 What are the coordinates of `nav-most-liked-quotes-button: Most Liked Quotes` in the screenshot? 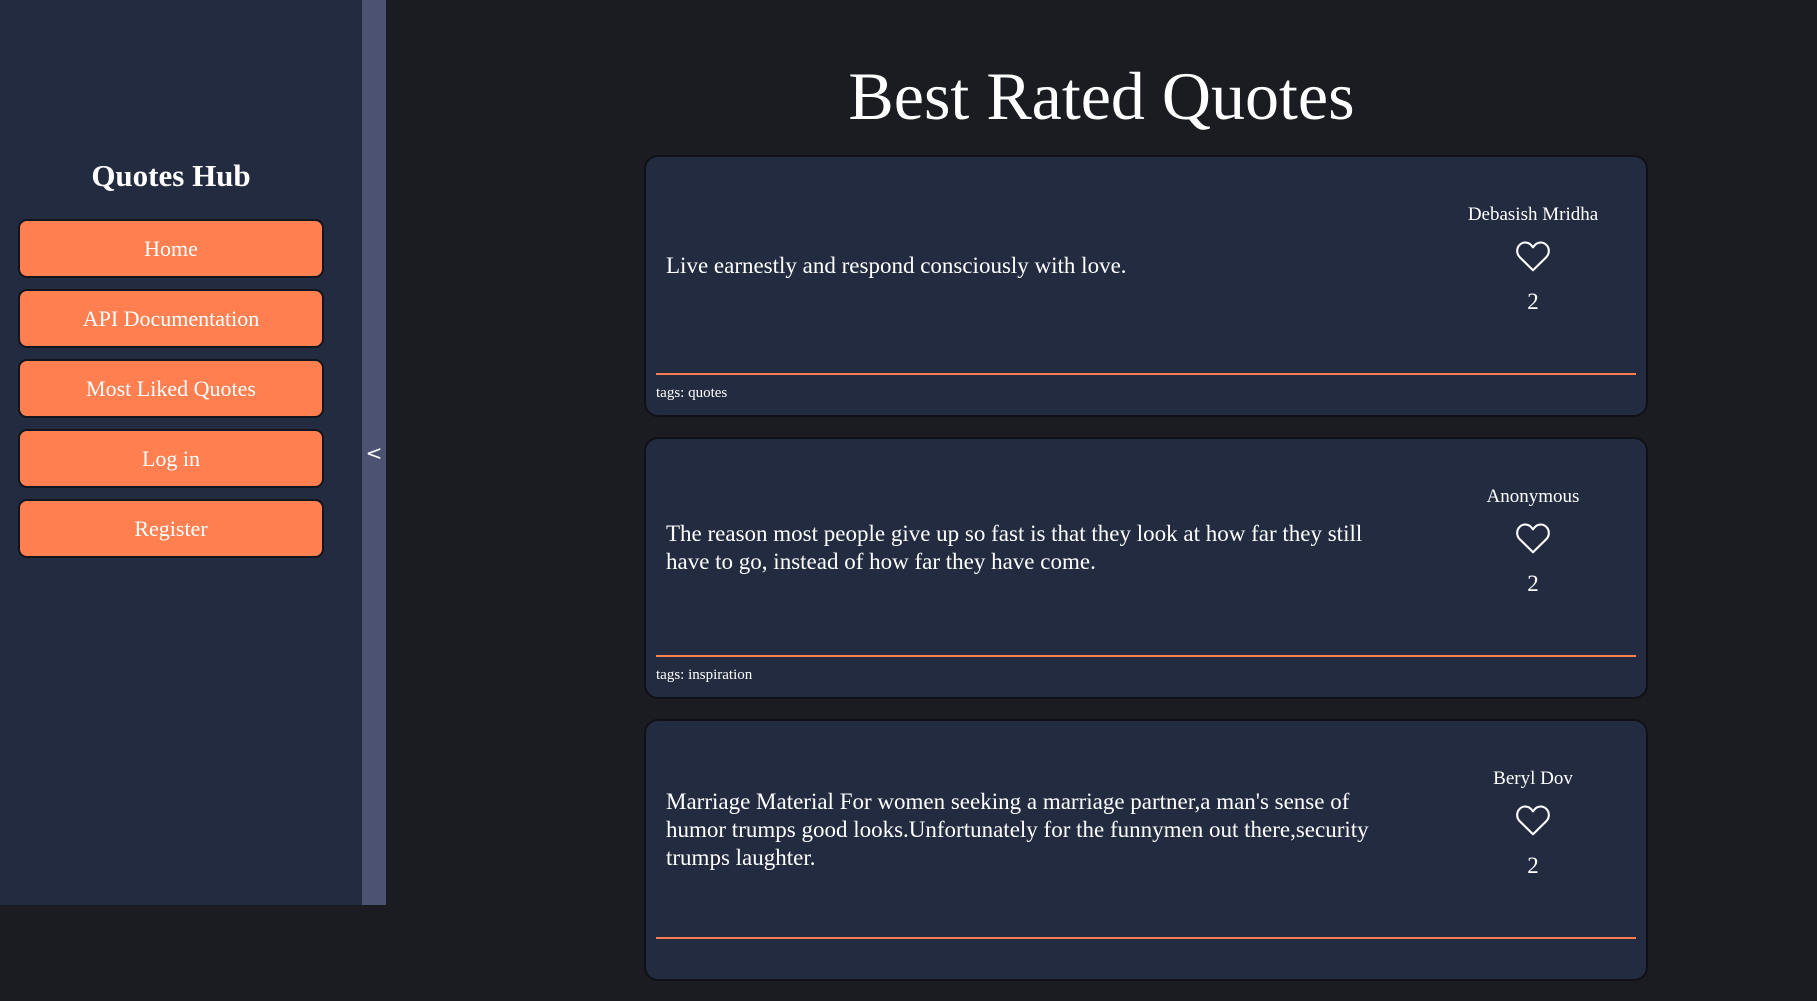 It's located at (171, 388).